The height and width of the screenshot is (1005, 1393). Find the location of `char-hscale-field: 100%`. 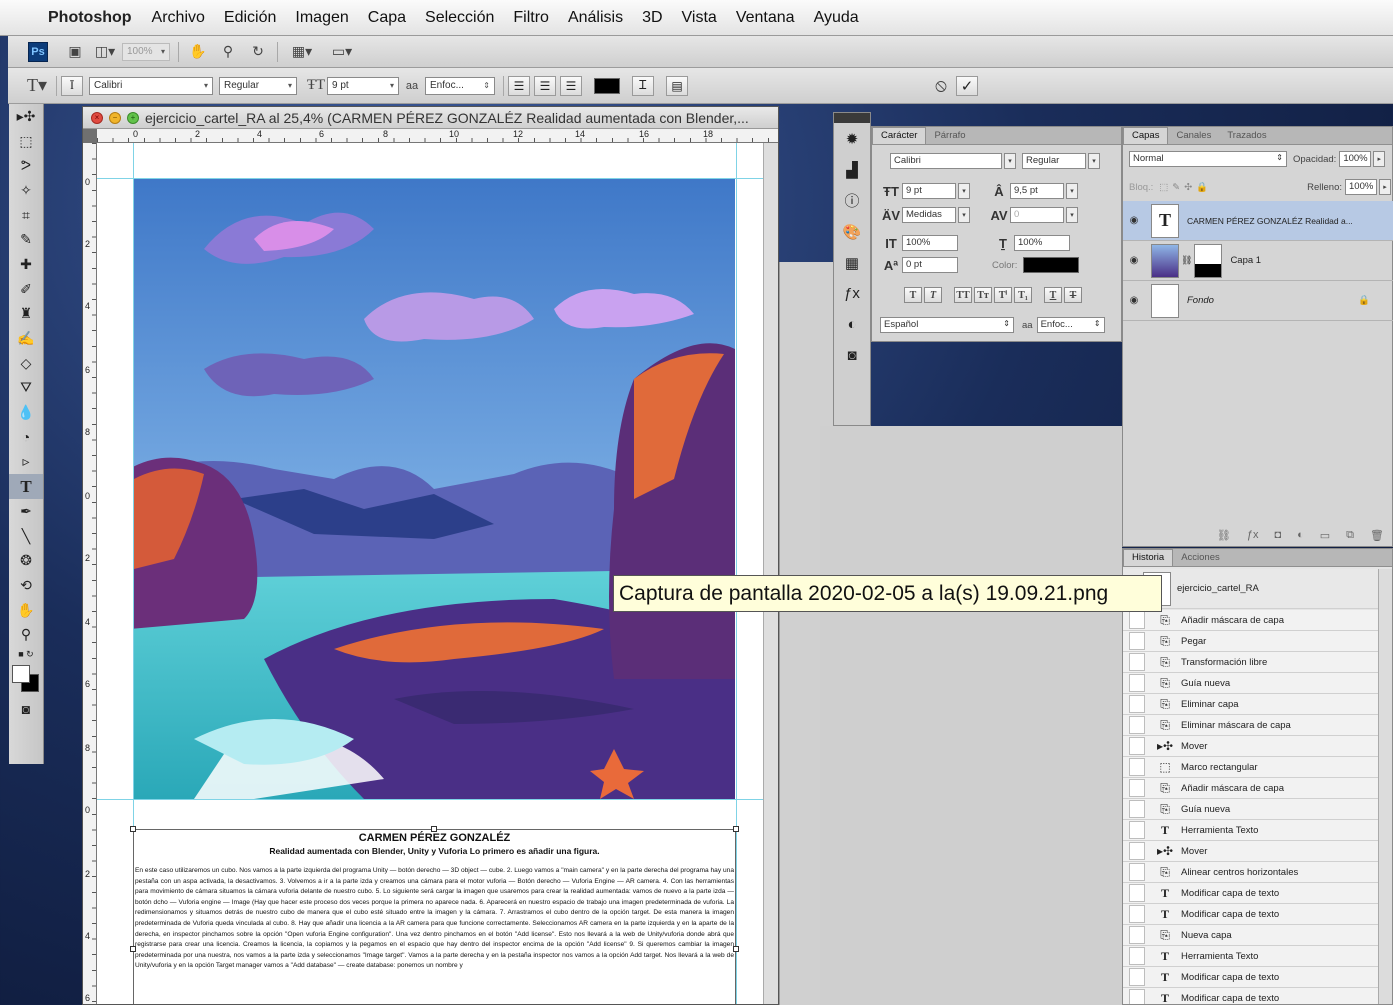

char-hscale-field: 100% is located at coordinates (1042, 243).